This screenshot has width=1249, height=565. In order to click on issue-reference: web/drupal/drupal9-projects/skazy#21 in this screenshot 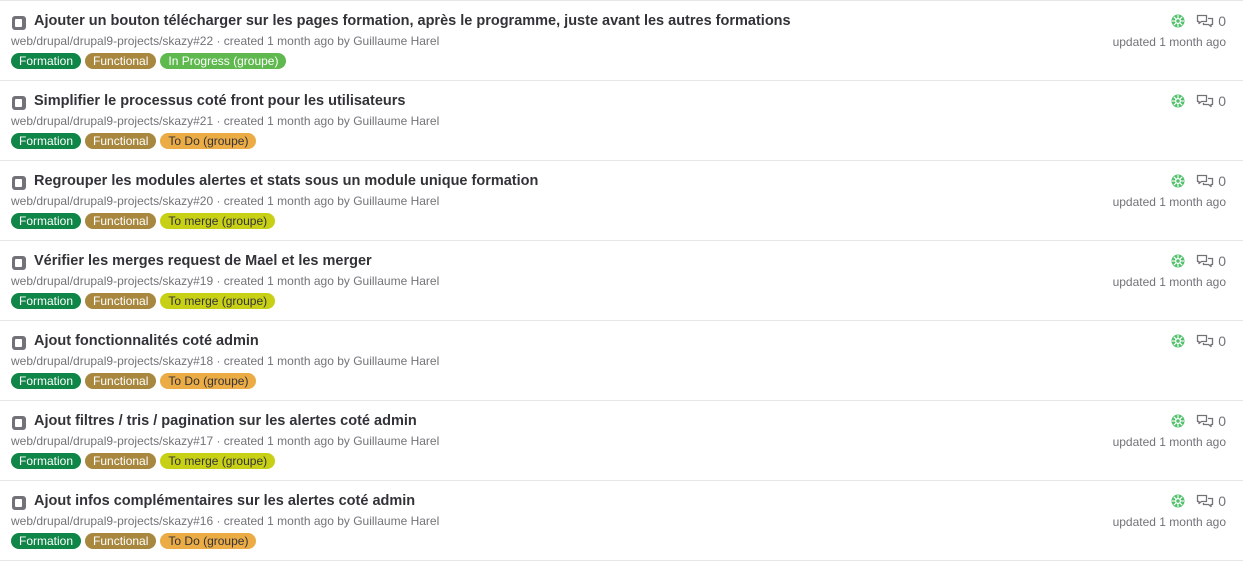, I will do `click(112, 121)`.